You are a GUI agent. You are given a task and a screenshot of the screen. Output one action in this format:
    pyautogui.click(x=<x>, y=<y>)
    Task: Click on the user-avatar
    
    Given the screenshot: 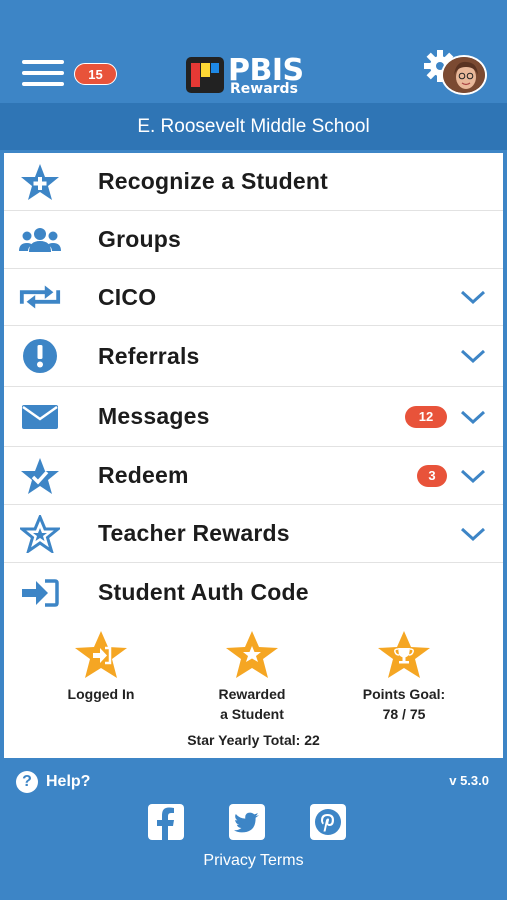 What is the action you would take?
    pyautogui.click(x=464, y=75)
    